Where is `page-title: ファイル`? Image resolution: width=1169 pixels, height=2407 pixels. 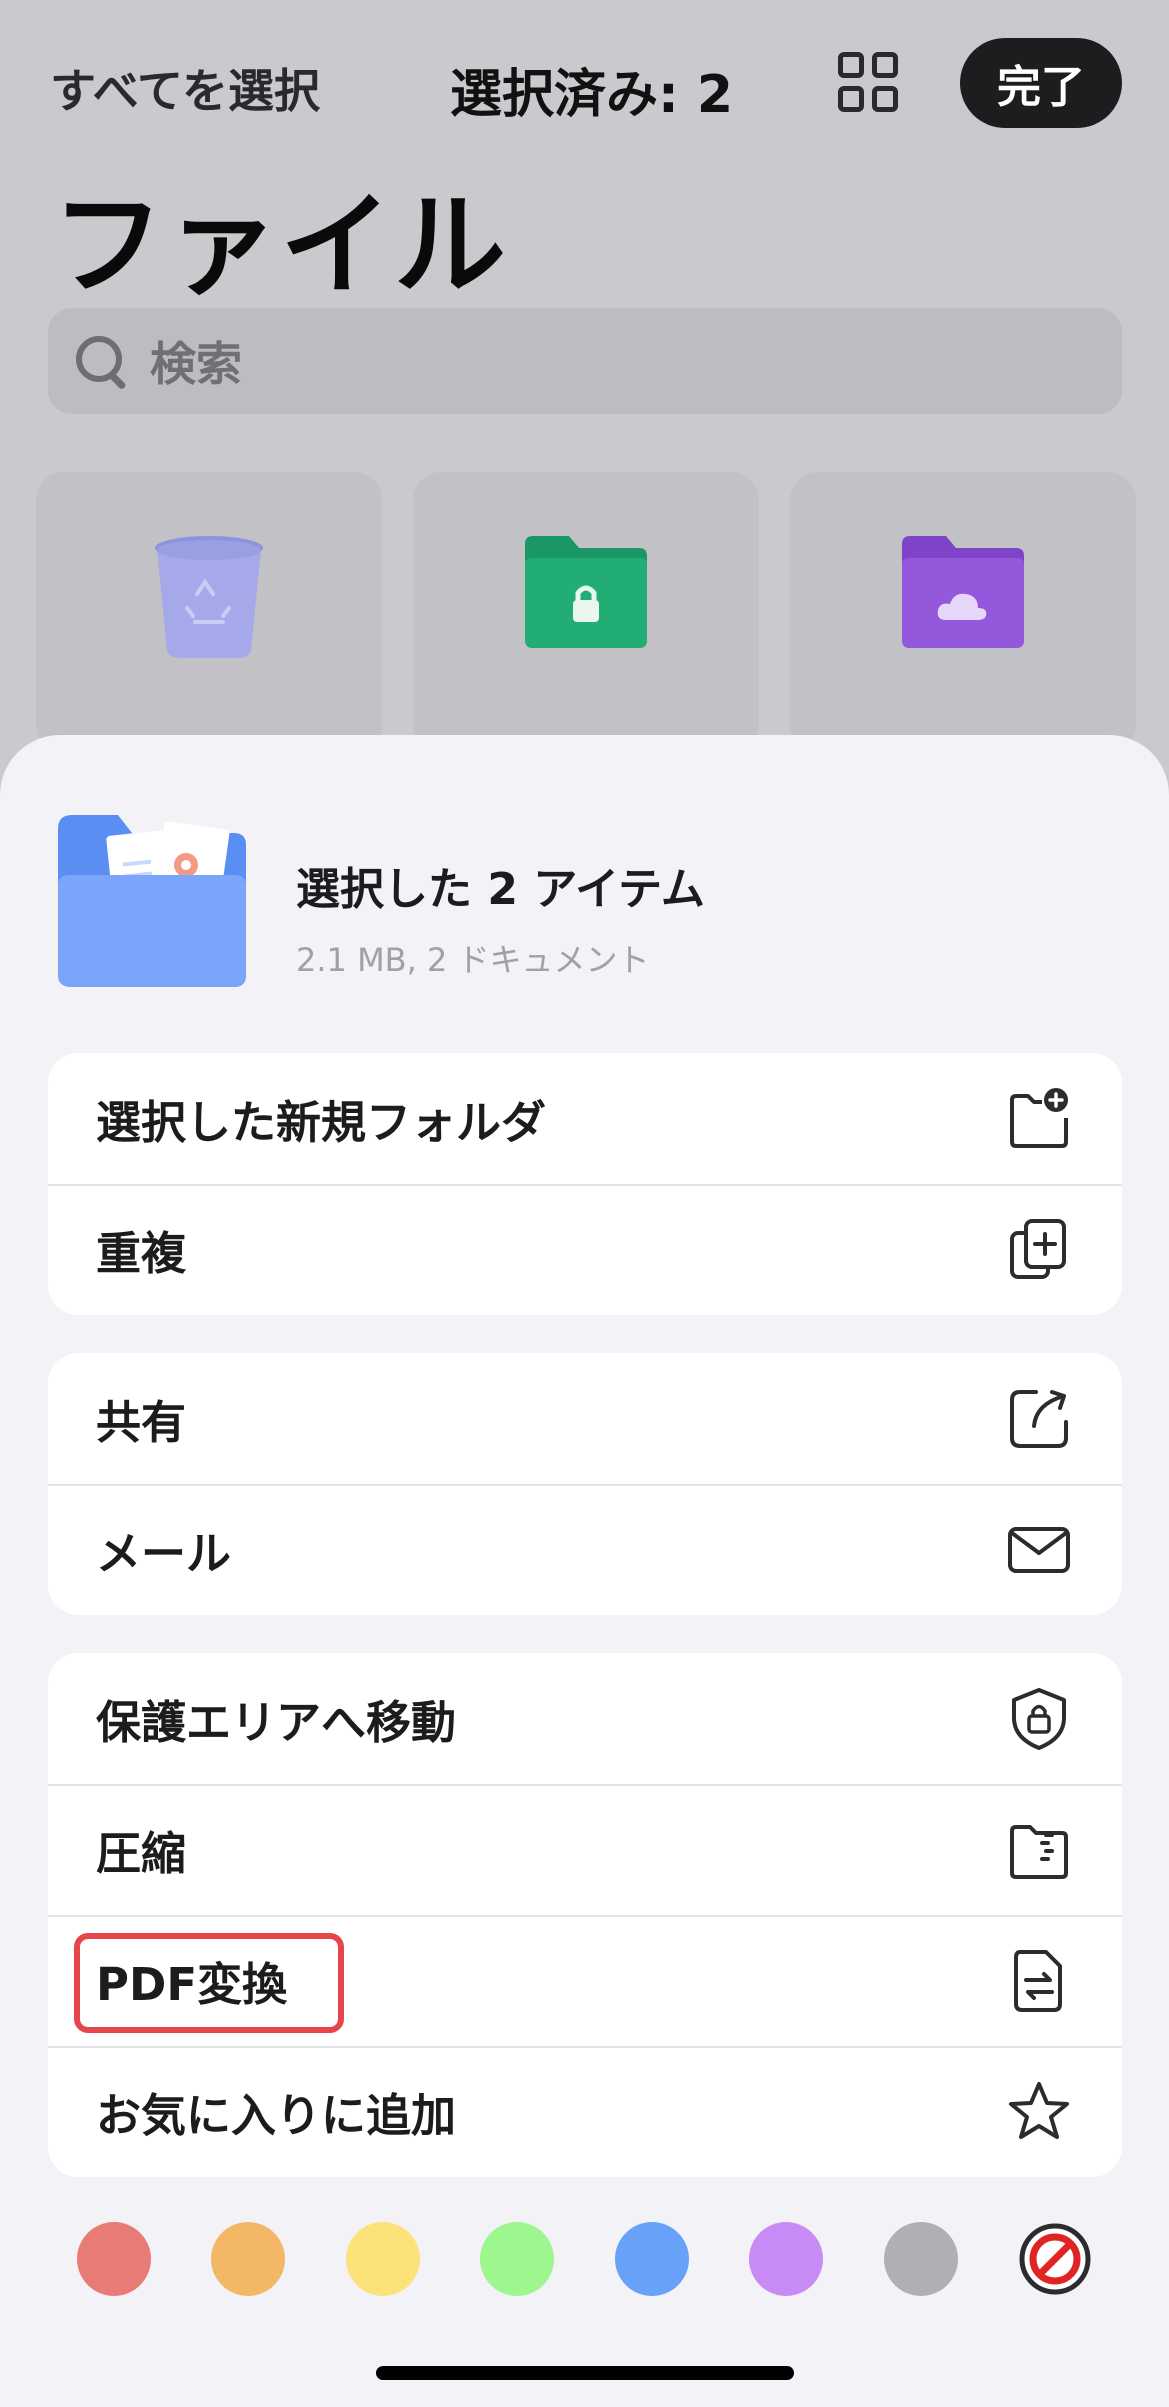 page-title: ファイル is located at coordinates (280, 246).